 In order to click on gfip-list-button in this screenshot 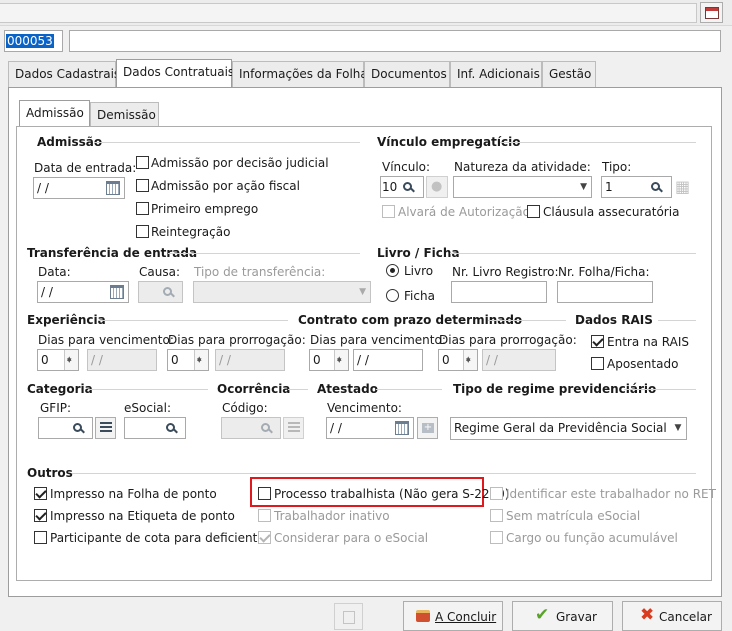, I will do `click(105, 428)`.